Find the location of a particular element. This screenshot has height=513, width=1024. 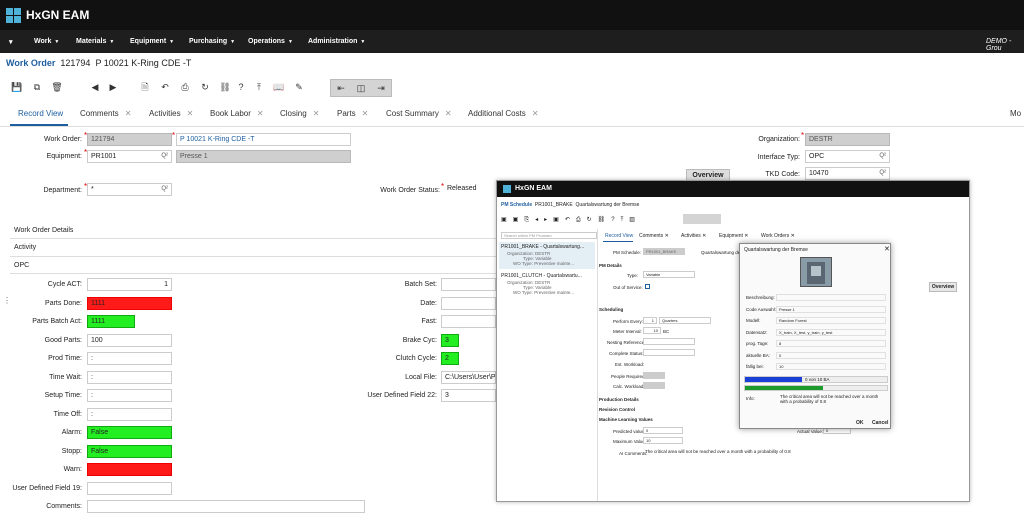

nesting-reference-field is located at coordinates (669, 341).